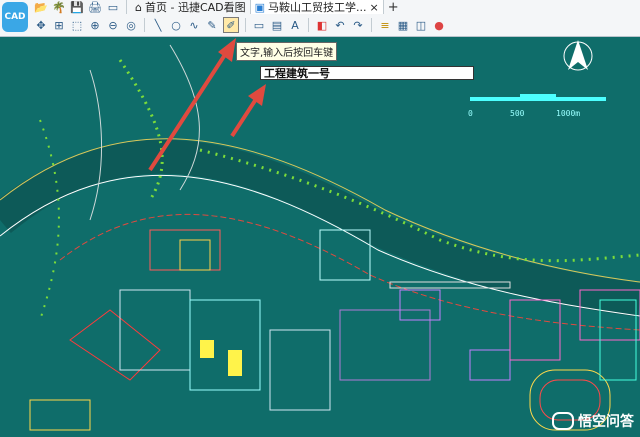  What do you see at coordinates (138, 7) in the screenshot?
I see `home-icon: ⌂` at bounding box center [138, 7].